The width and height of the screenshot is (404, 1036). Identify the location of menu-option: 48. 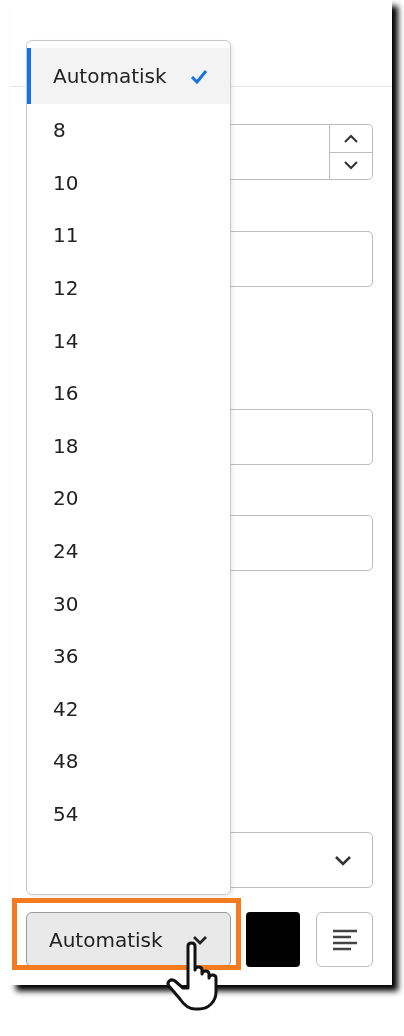
(128, 761).